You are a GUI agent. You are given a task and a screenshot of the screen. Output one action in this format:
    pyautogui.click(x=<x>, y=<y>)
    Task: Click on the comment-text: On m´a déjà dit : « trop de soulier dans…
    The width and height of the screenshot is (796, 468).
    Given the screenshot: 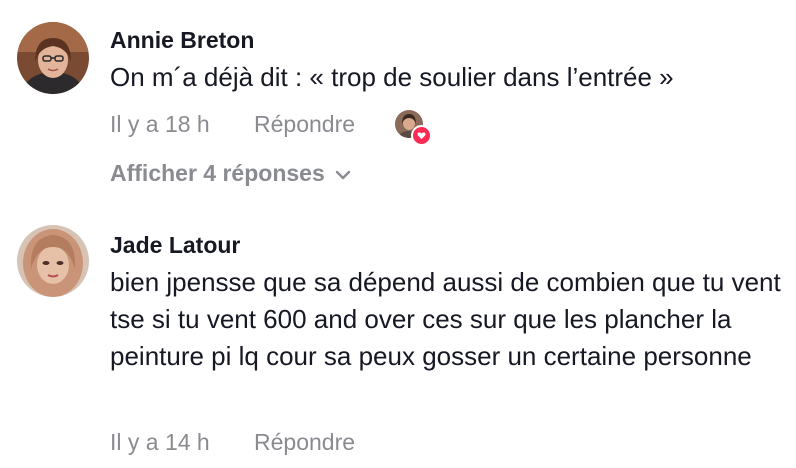 What is the action you would take?
    pyautogui.click(x=392, y=77)
    